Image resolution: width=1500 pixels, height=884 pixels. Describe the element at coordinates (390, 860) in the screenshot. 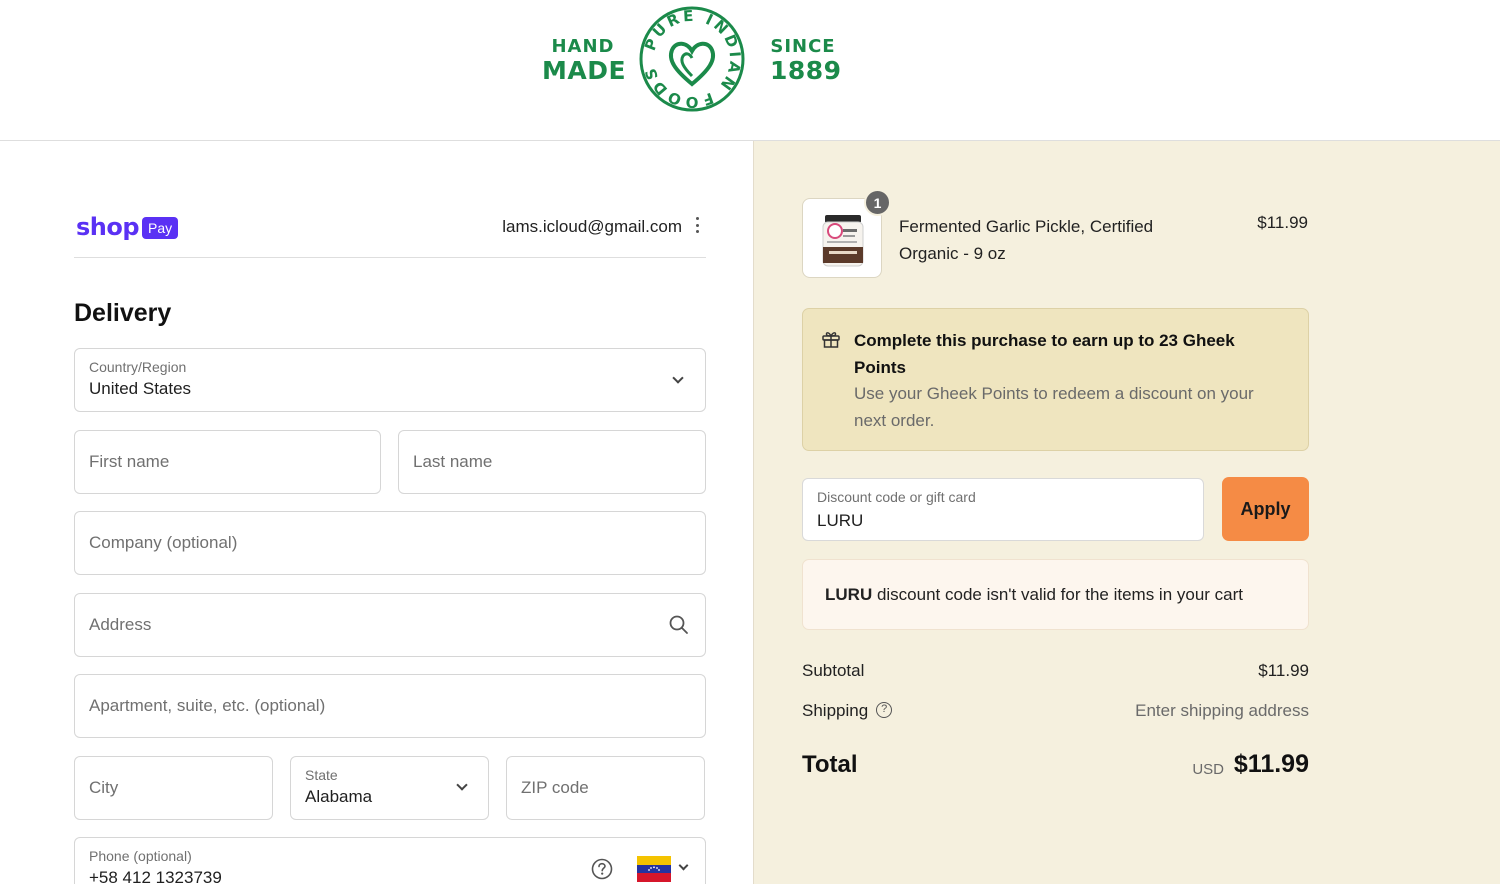

I see `phone-field: Phone (optional) +58 412 1323739` at that location.